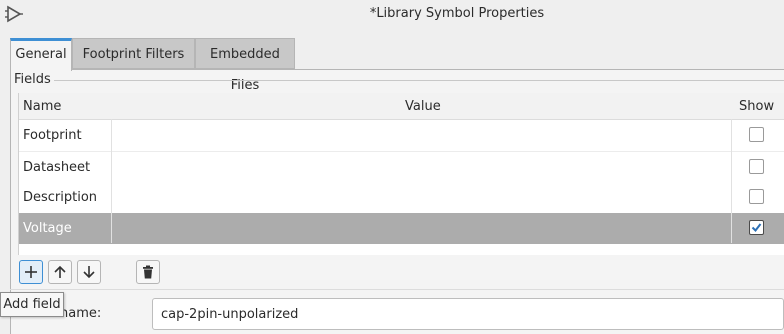 Image resolution: width=784 pixels, height=334 pixels. I want to click on plus-icon, so click(31, 272).